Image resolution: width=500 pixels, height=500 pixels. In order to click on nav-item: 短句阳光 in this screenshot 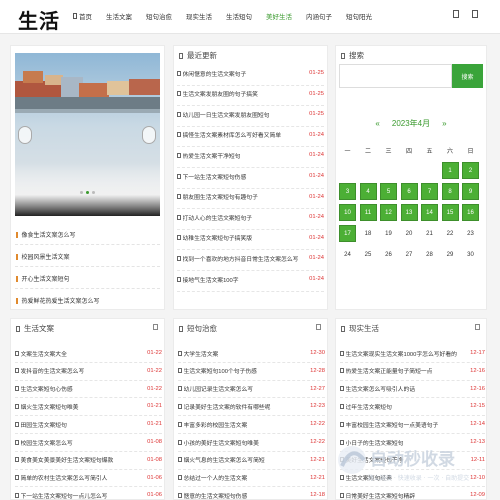, I will do `click(359, 16)`.